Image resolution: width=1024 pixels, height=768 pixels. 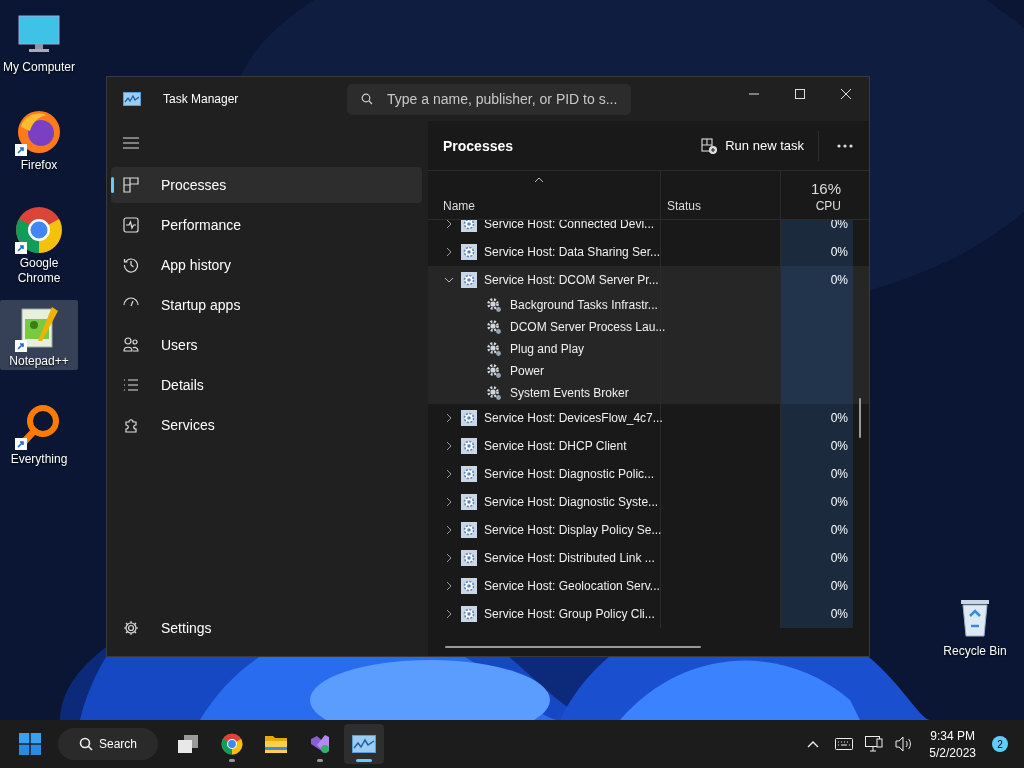 What do you see at coordinates (39, 271) in the screenshot?
I see `shortcut-label: Google Chrome` at bounding box center [39, 271].